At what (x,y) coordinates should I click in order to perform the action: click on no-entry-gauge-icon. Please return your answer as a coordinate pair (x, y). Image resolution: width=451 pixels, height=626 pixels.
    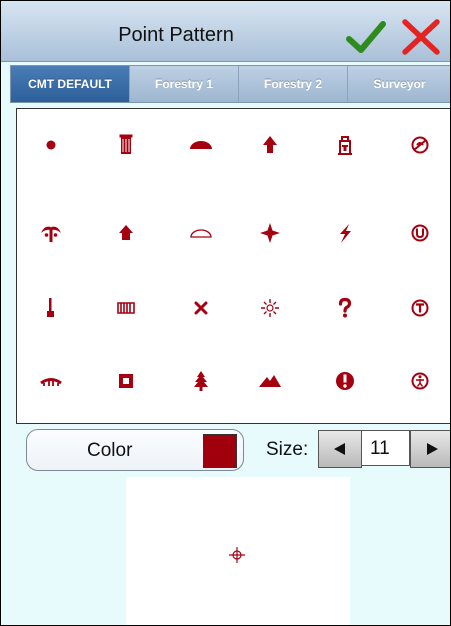
    Looking at the image, I should click on (420, 145).